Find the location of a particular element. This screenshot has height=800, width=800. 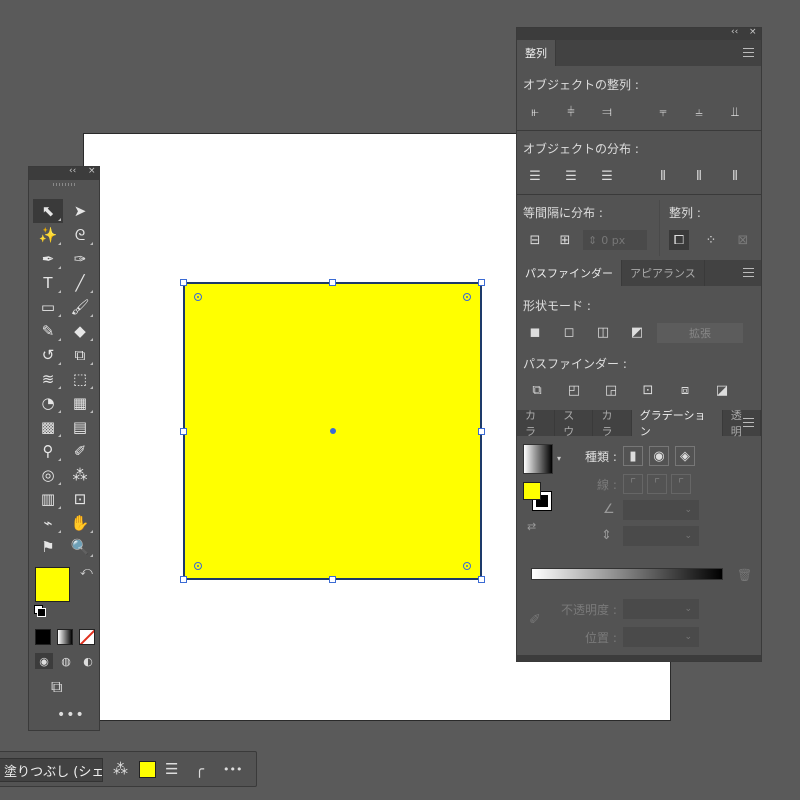

more-options-icon: ••• is located at coordinates (232, 769).